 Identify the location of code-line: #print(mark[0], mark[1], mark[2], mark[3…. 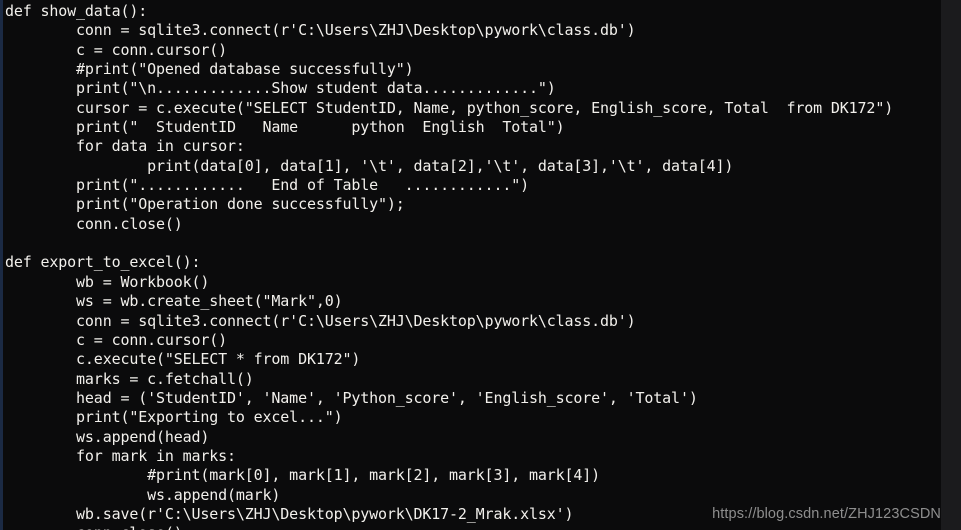
(303, 475).